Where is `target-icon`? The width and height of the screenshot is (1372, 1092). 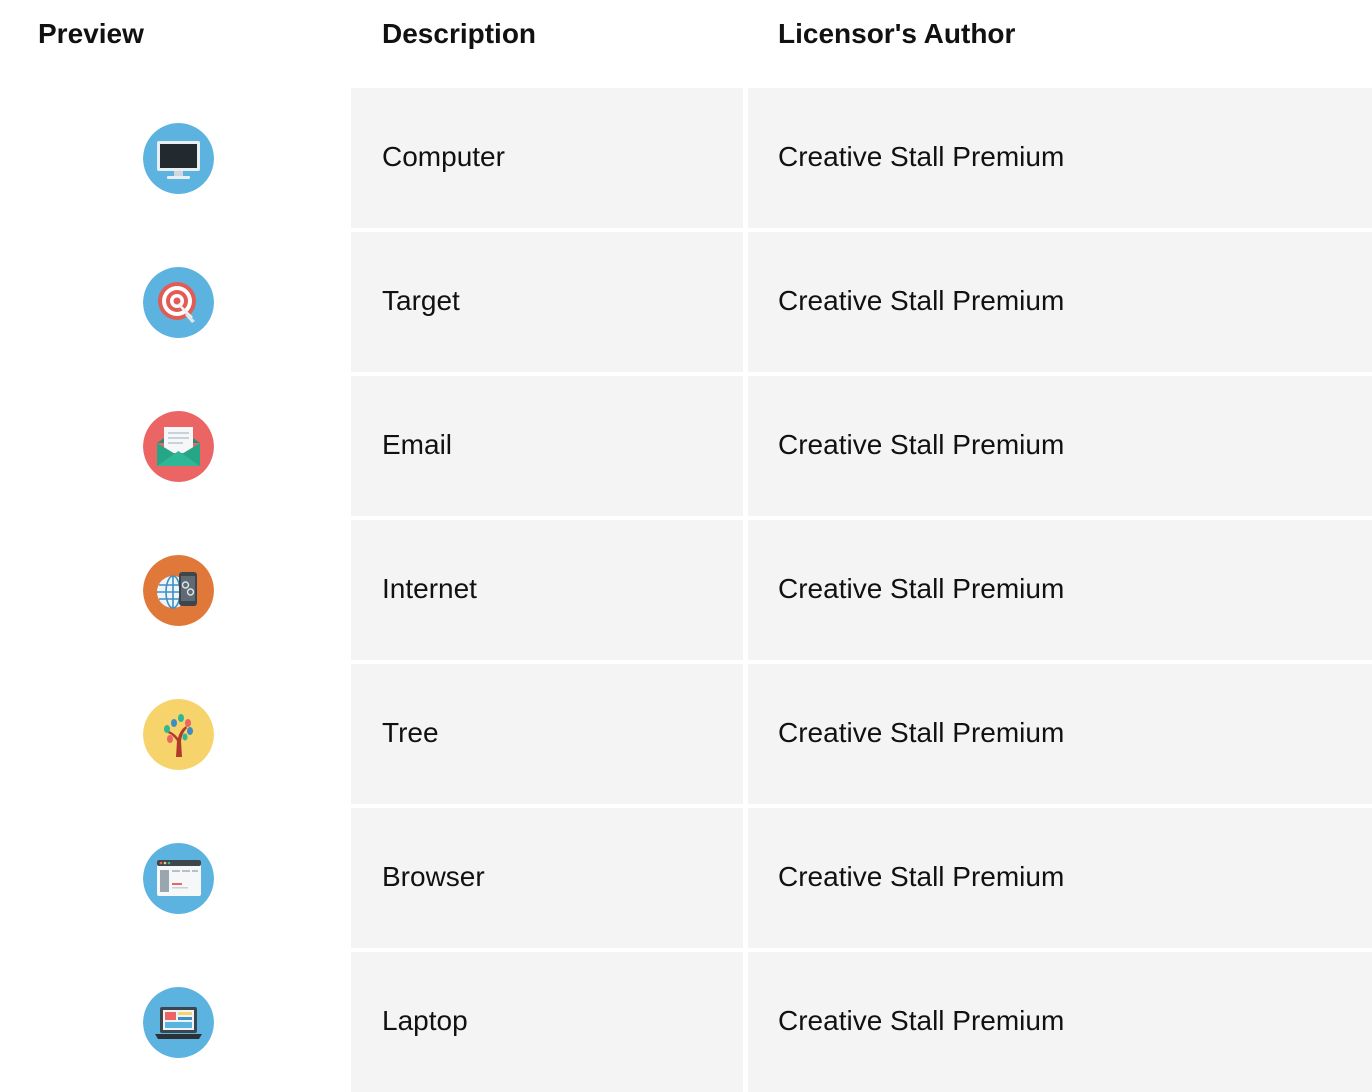 target-icon is located at coordinates (178, 302).